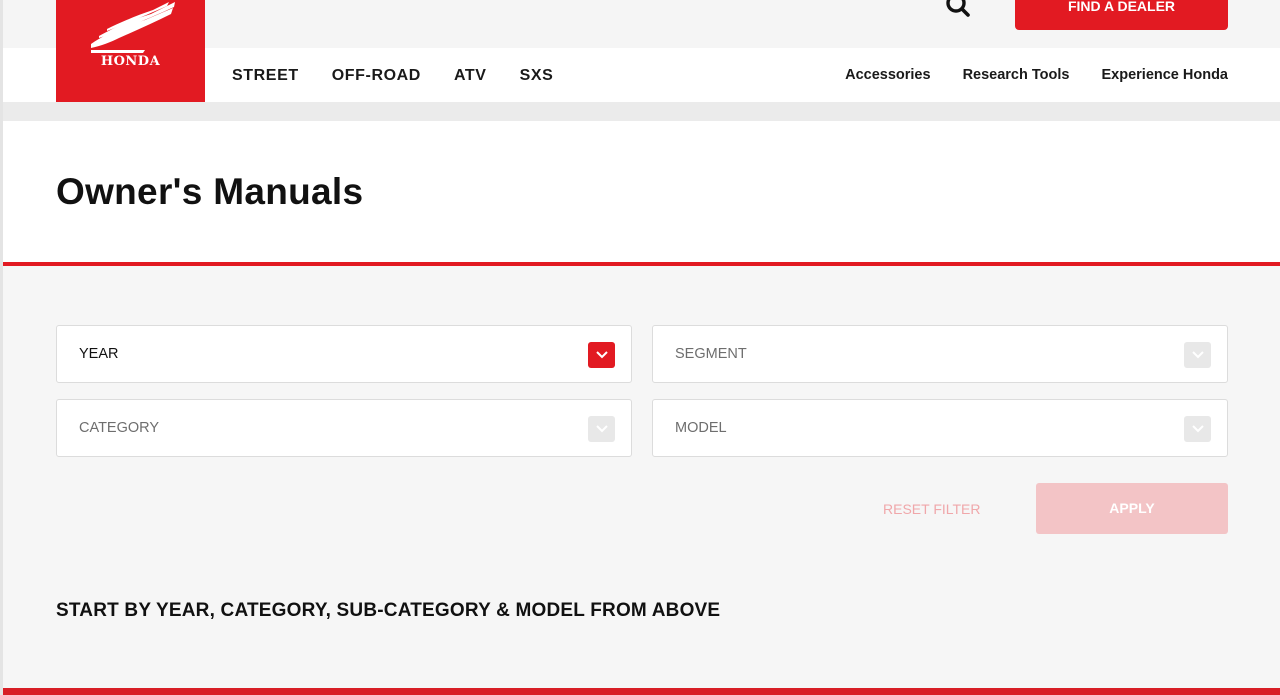  Describe the element at coordinates (210, 191) in the screenshot. I see `page-title: Owner's Manuals` at that location.